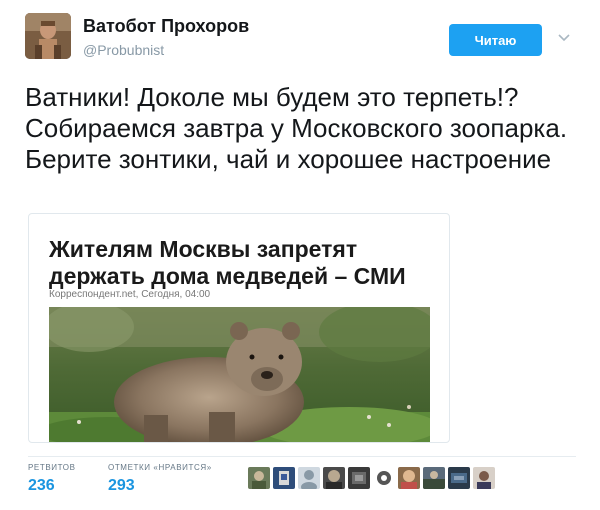  What do you see at coordinates (166, 26) in the screenshot?
I see `display-name: Ватобот Прохоров` at bounding box center [166, 26].